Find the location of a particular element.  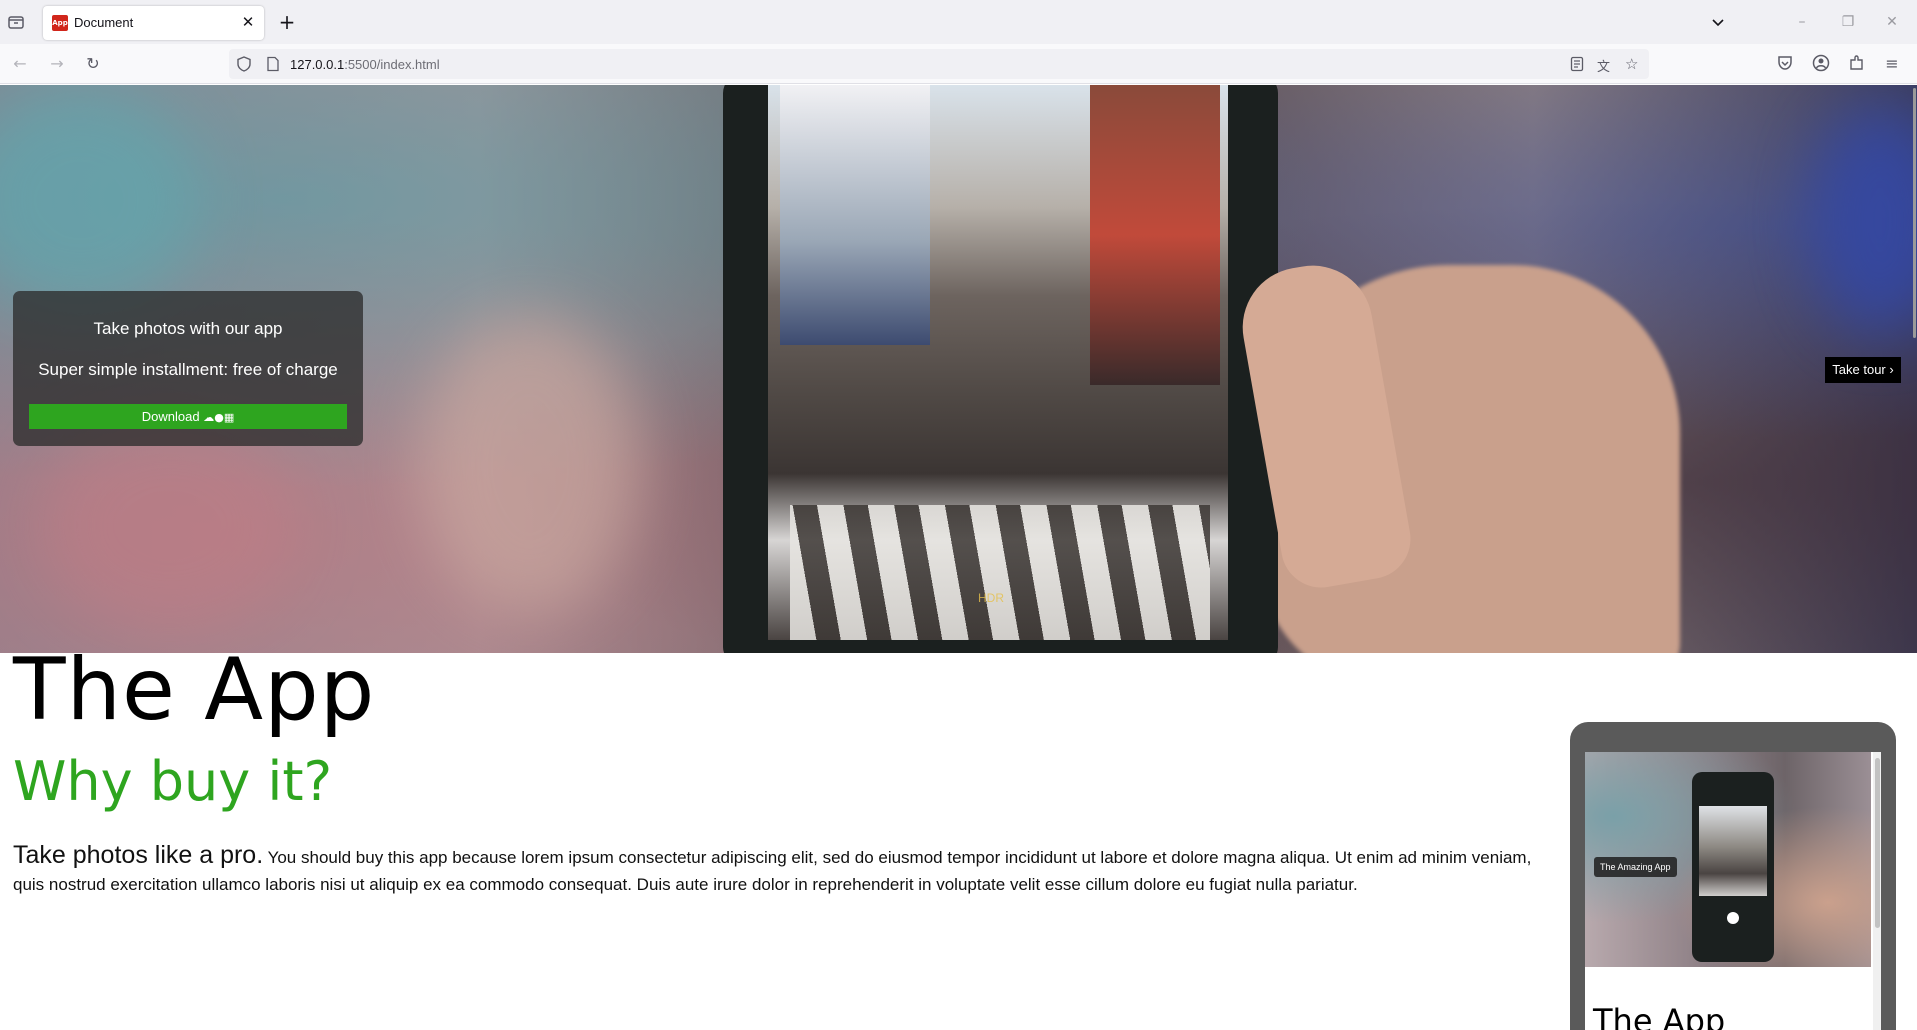

shield-icon is located at coordinates (244, 64).